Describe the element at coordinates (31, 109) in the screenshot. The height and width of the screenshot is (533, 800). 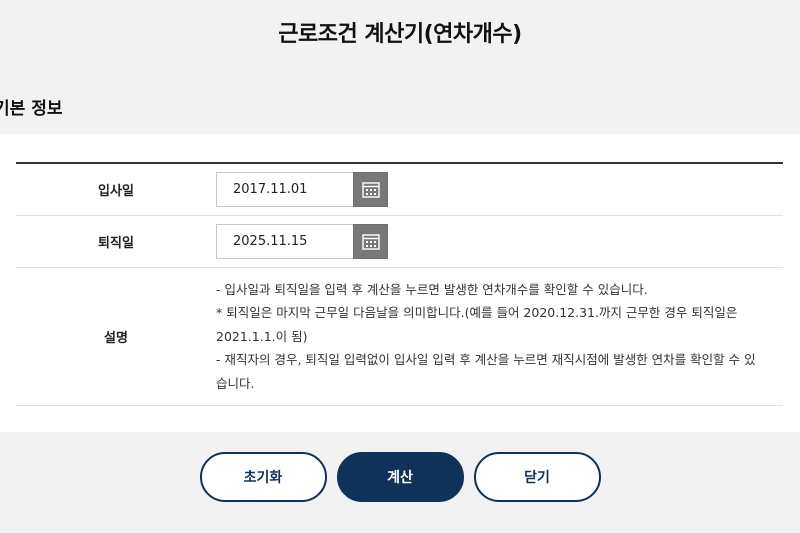
I see `section-title: 기본 정보` at that location.